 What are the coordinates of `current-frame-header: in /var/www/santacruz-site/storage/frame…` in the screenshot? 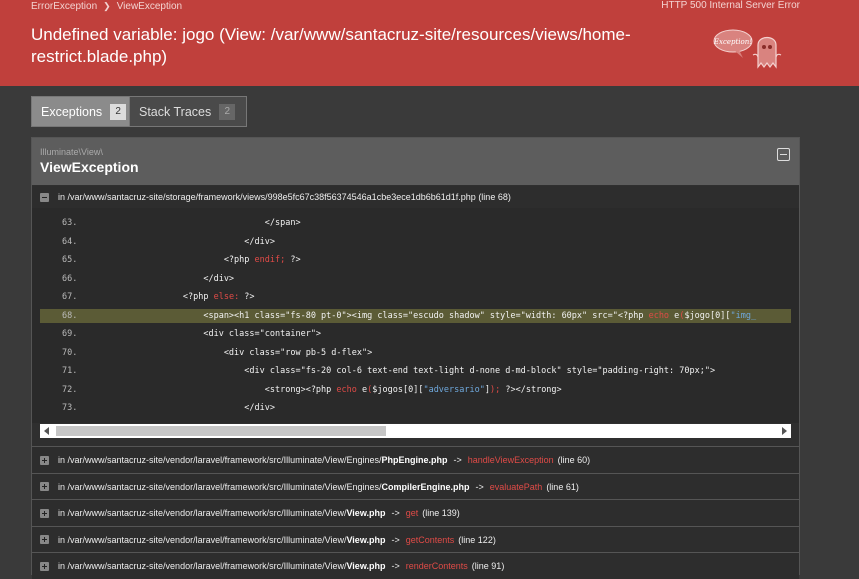 It's located at (415, 197).